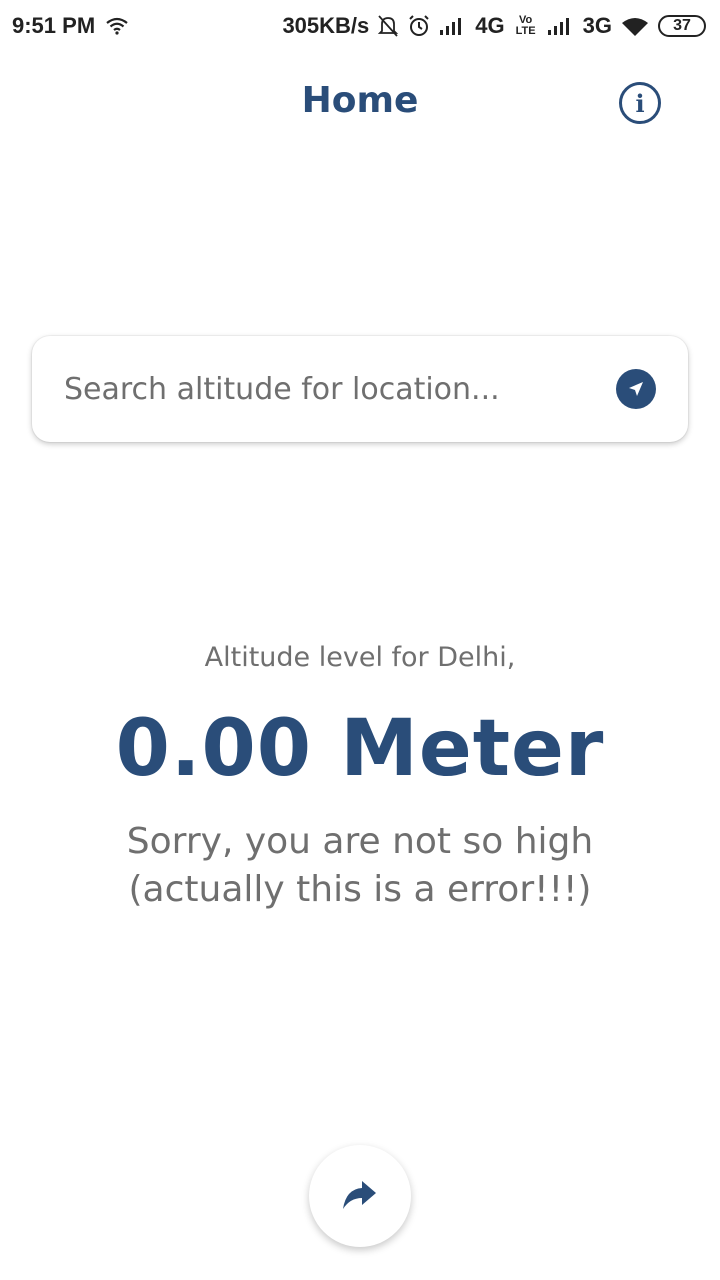 The image size is (720, 1280). I want to click on status-bar-right: 305KB/s 4G Vo LTE 3G 37, so click(494, 26).